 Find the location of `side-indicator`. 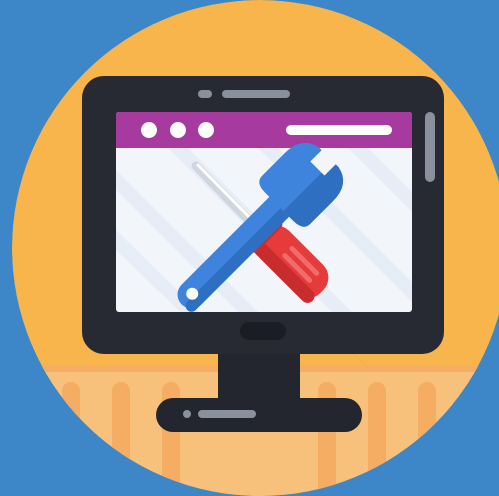

side-indicator is located at coordinates (430, 147).